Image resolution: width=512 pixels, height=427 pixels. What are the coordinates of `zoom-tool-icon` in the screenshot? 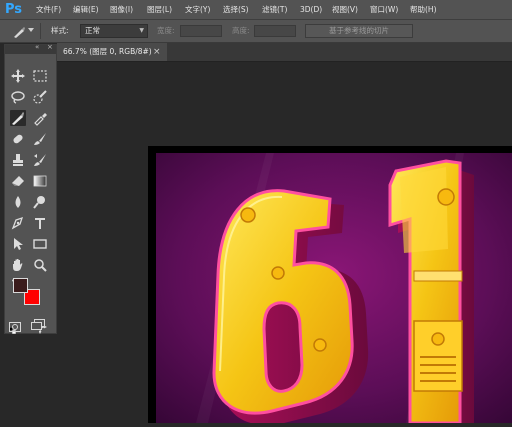 It's located at (40, 265).